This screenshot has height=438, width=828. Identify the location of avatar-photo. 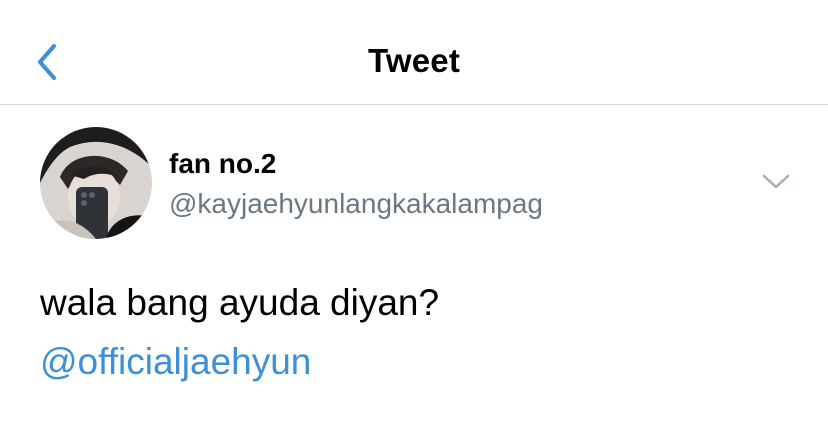
(96, 183).